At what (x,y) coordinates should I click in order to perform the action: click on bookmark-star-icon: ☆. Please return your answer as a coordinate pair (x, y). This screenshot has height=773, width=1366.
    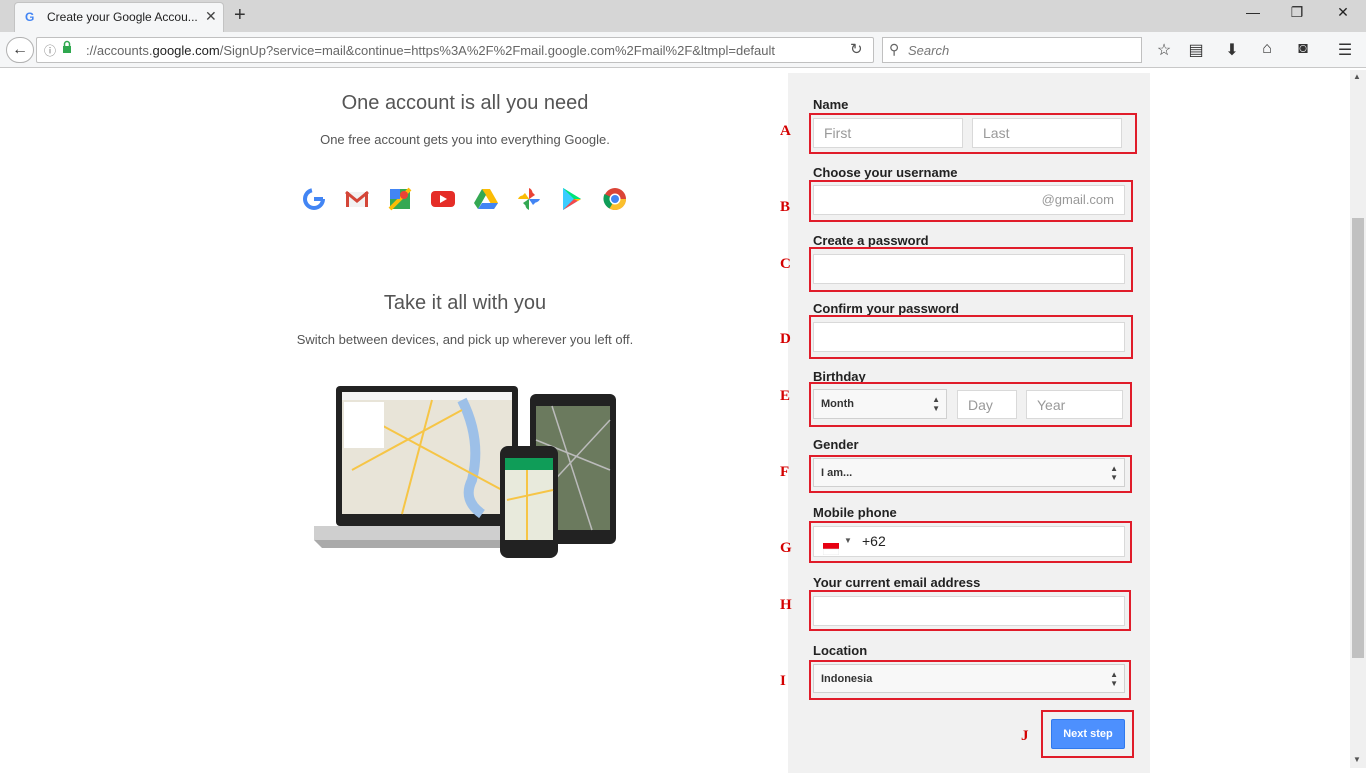
    Looking at the image, I should click on (1164, 50).